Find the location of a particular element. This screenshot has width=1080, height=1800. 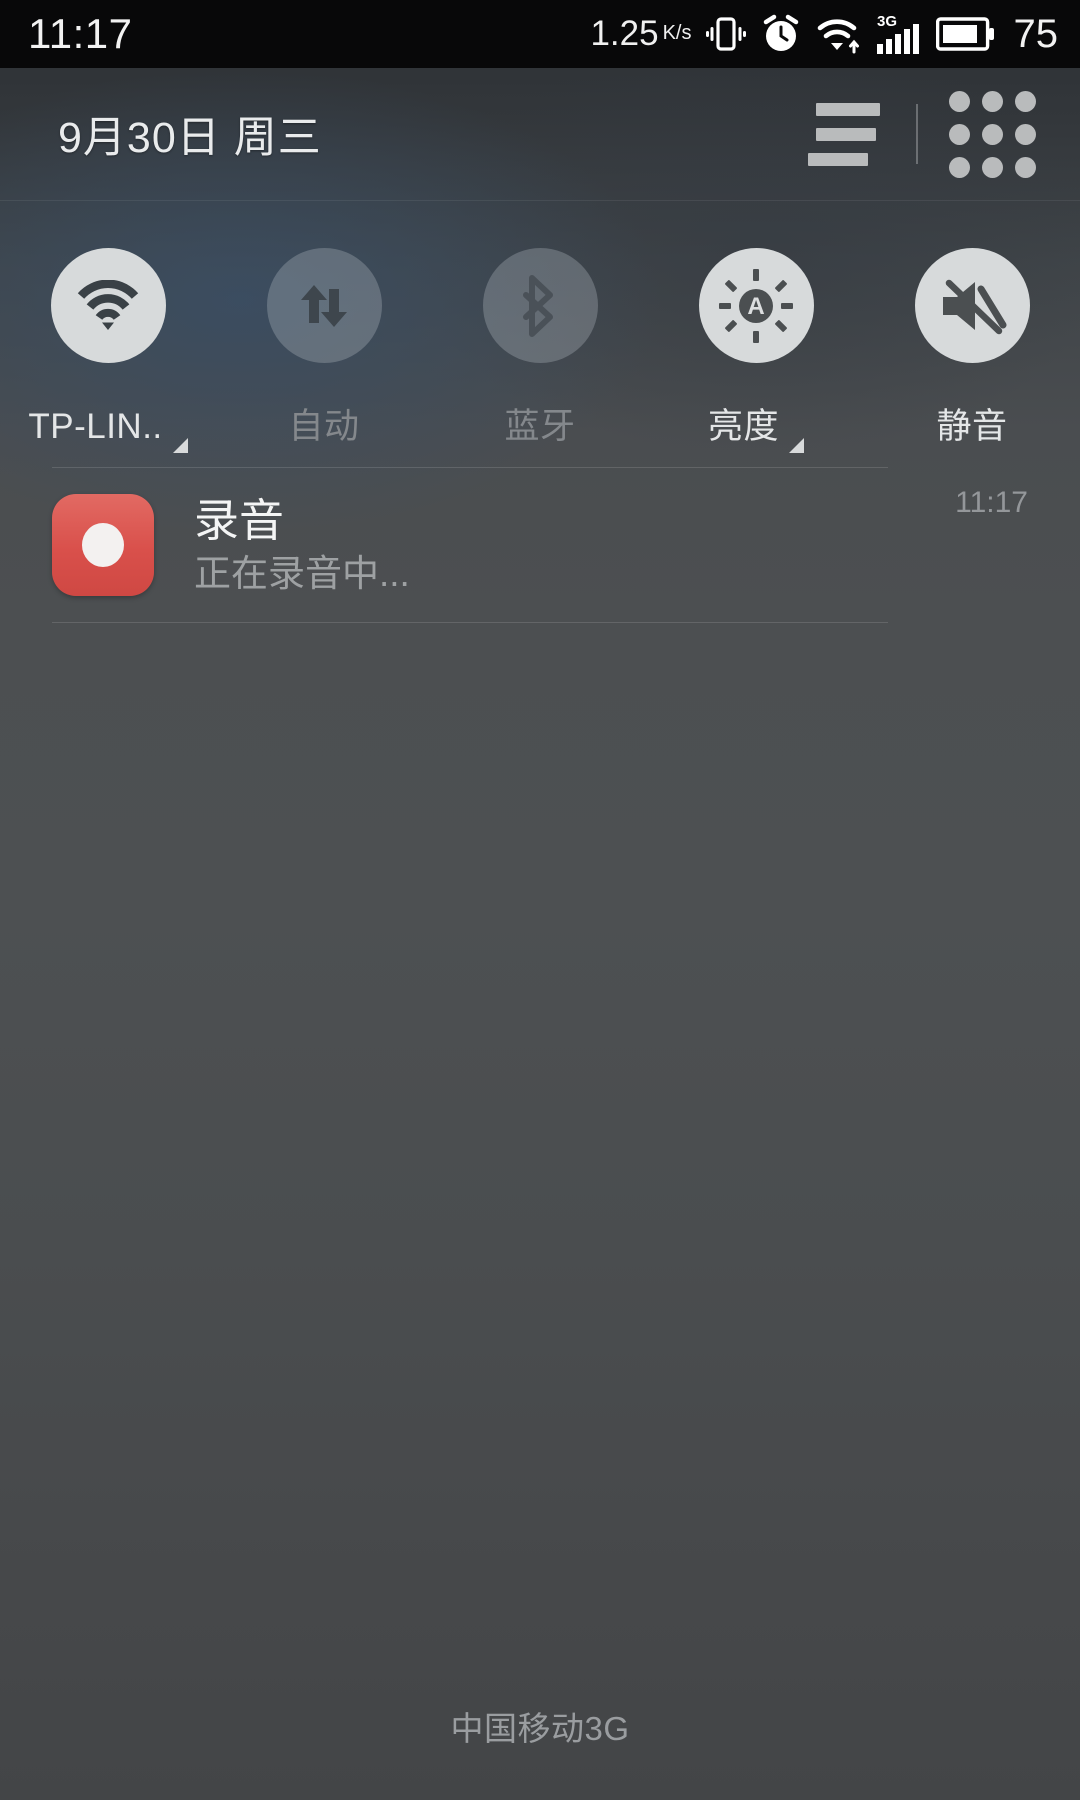

header-actions is located at coordinates (917, 134).